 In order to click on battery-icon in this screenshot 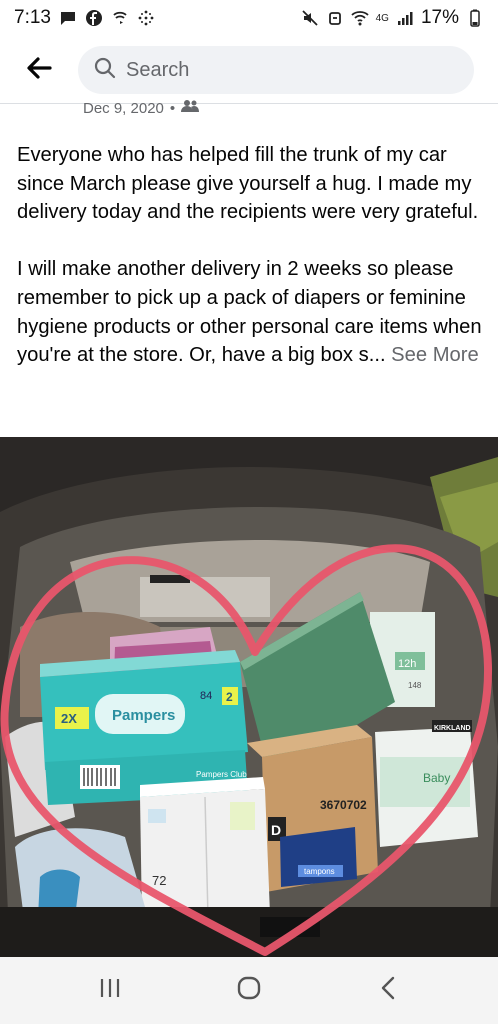, I will do `click(475, 18)`.